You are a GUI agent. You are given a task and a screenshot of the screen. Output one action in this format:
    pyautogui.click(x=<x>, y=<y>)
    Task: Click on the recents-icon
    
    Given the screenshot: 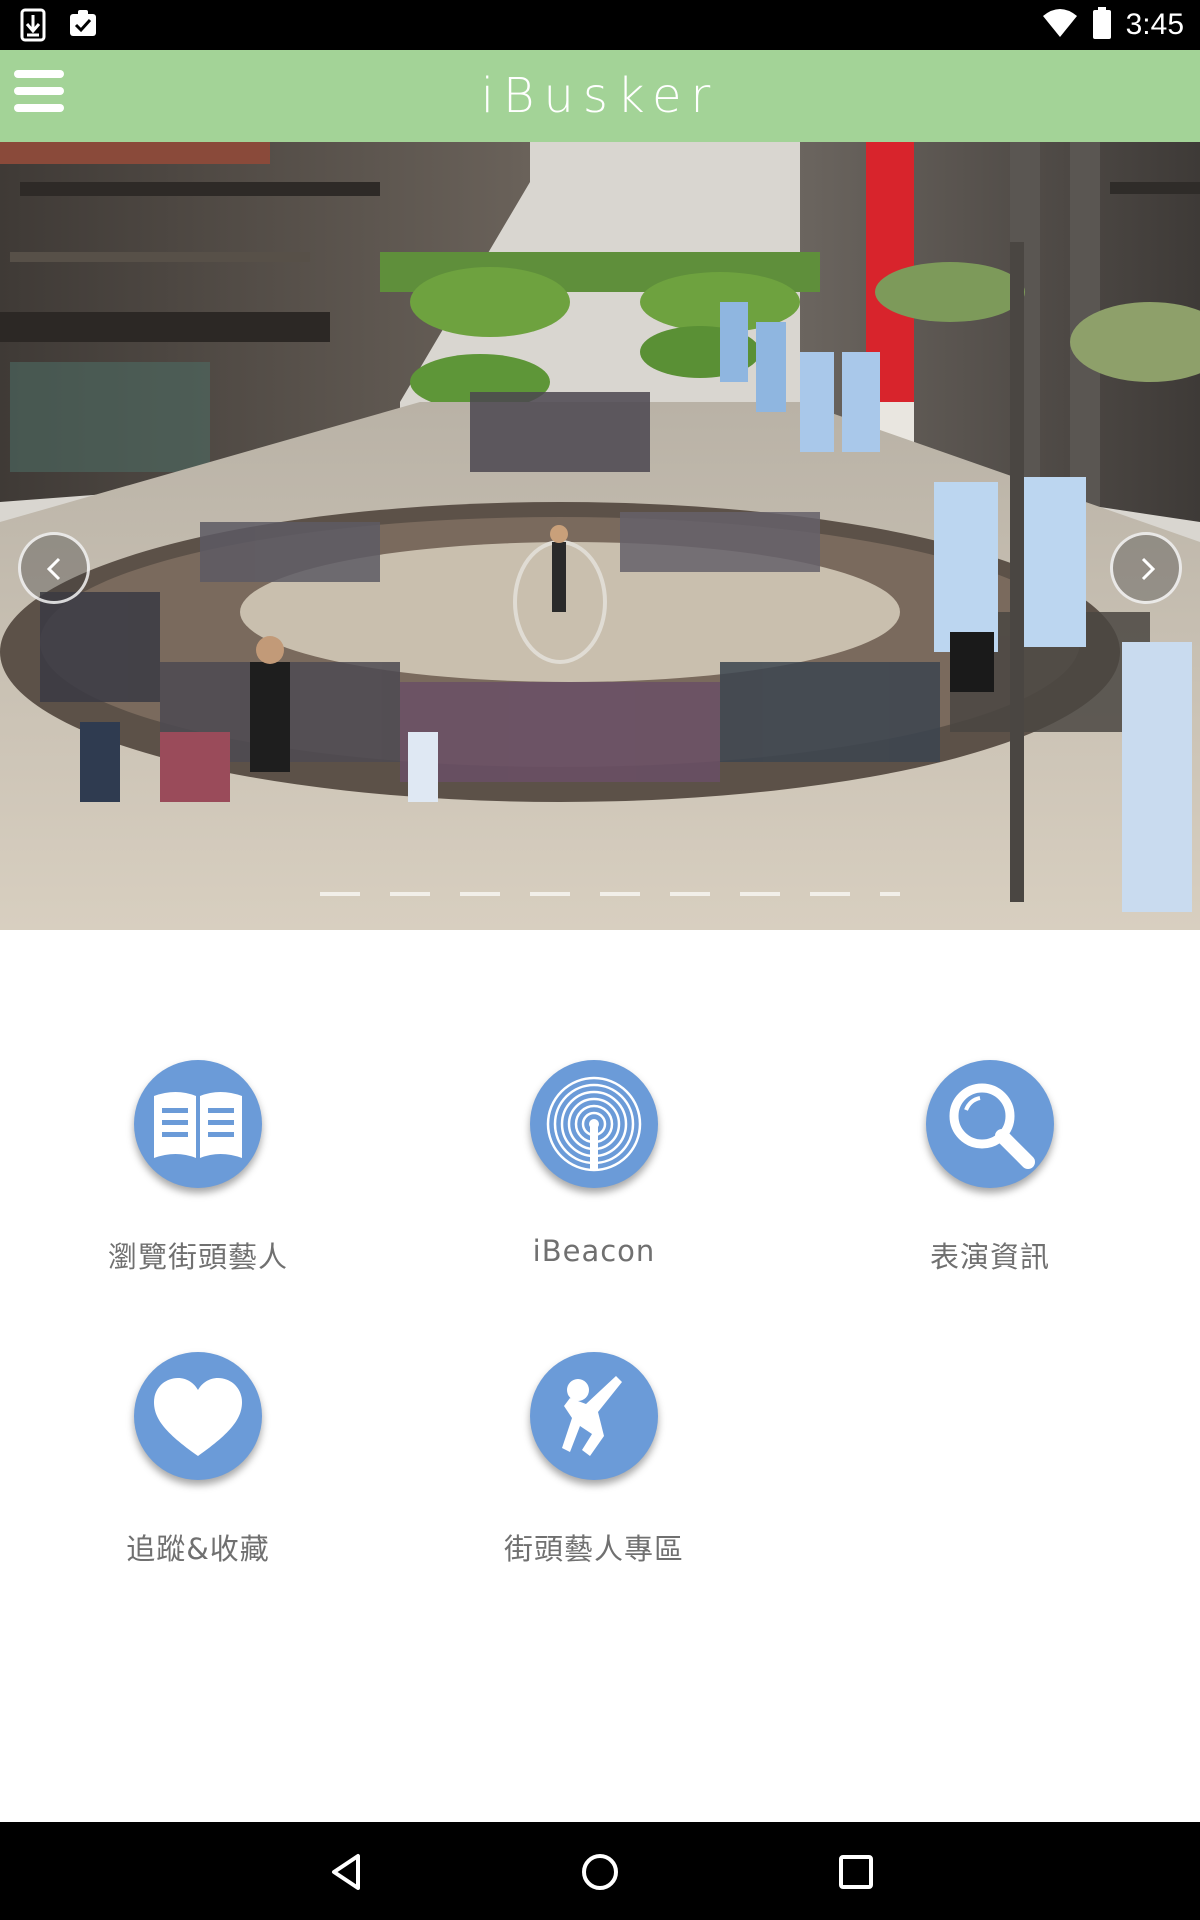 What is the action you would take?
    pyautogui.click(x=856, y=1872)
    